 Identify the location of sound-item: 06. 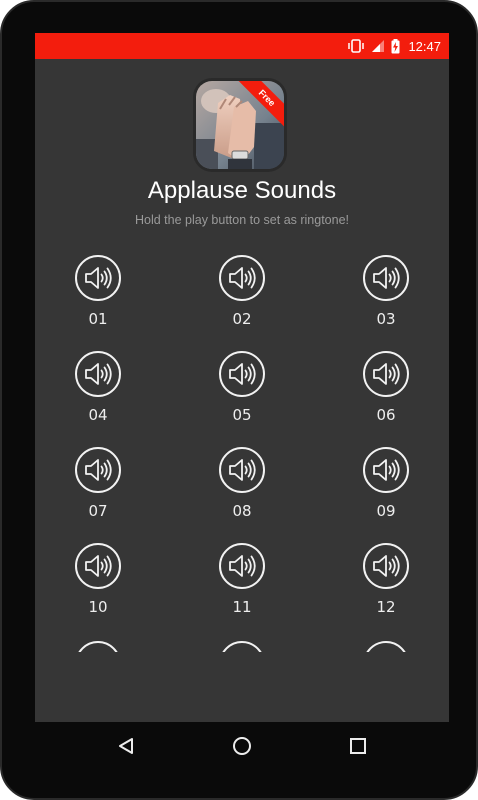
(386, 387).